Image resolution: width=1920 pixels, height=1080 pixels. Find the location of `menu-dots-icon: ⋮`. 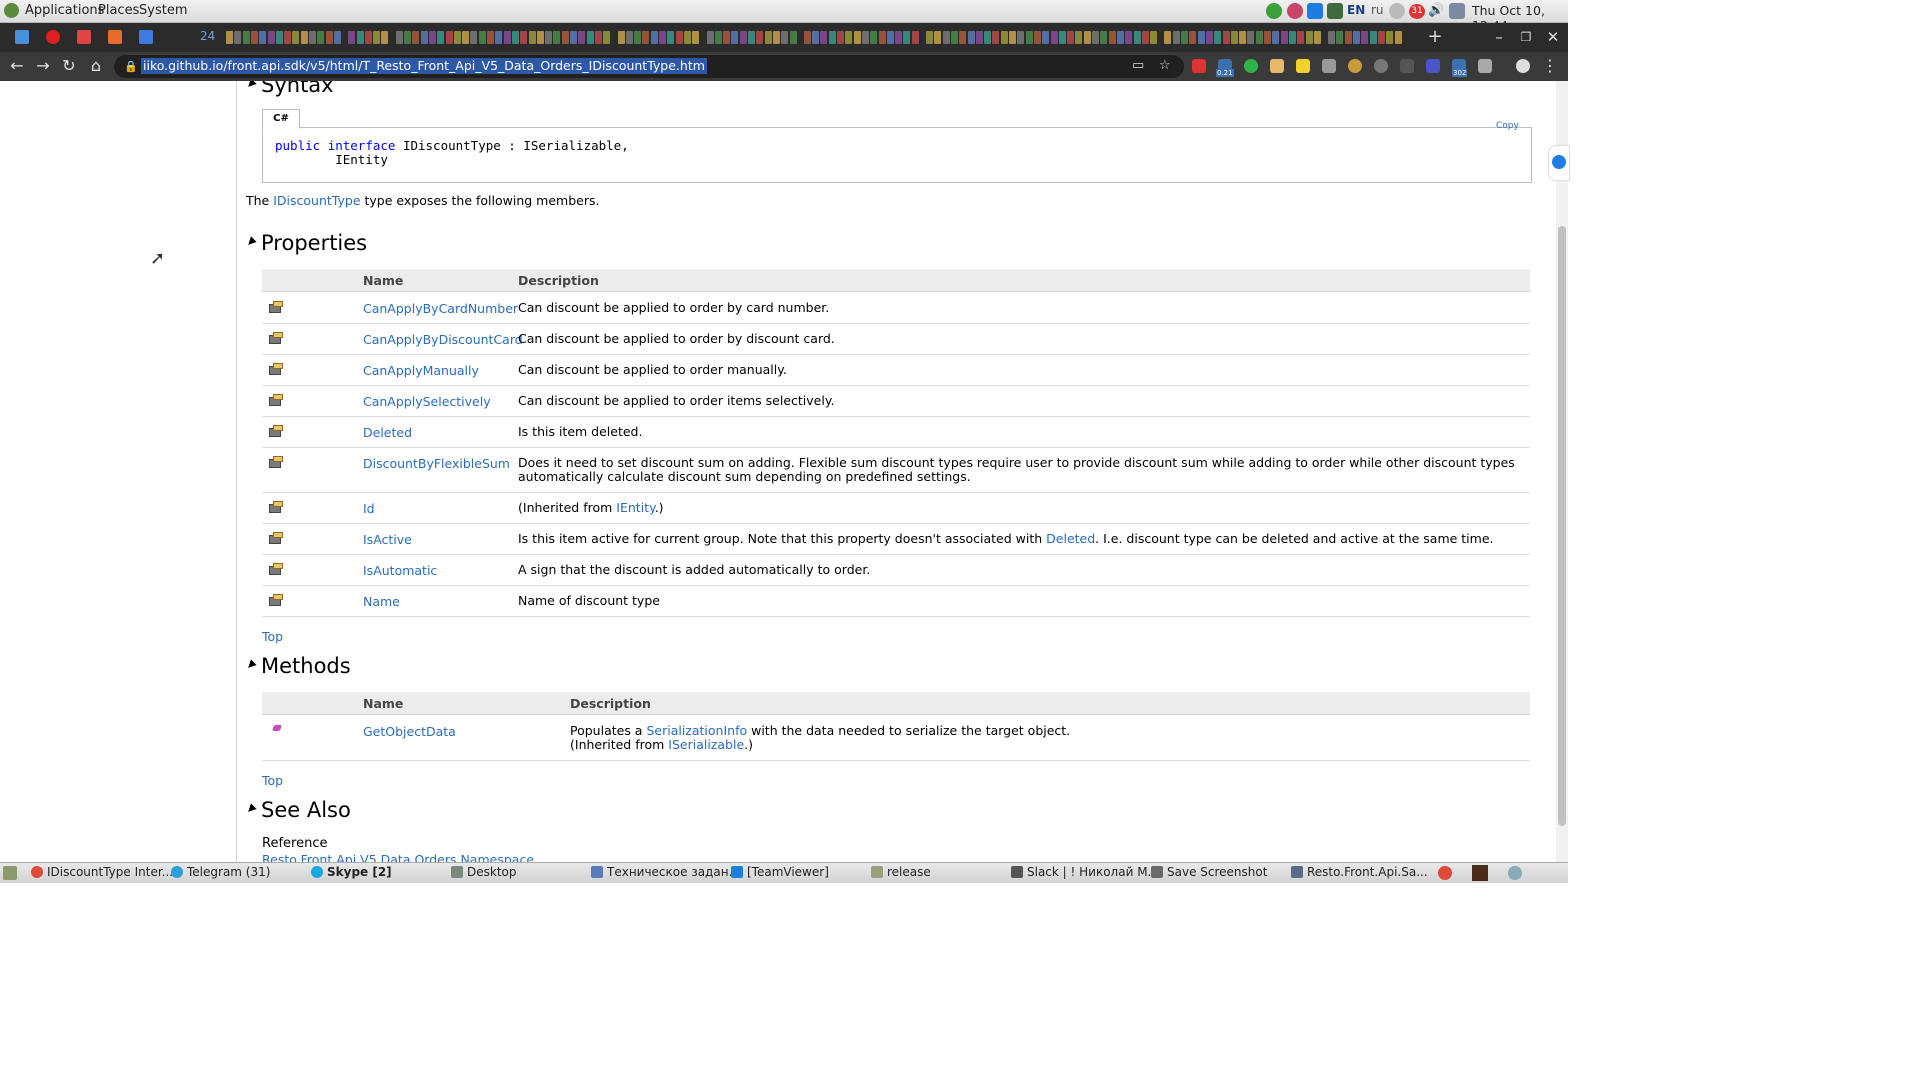

menu-dots-icon: ⋮ is located at coordinates (1550, 66).